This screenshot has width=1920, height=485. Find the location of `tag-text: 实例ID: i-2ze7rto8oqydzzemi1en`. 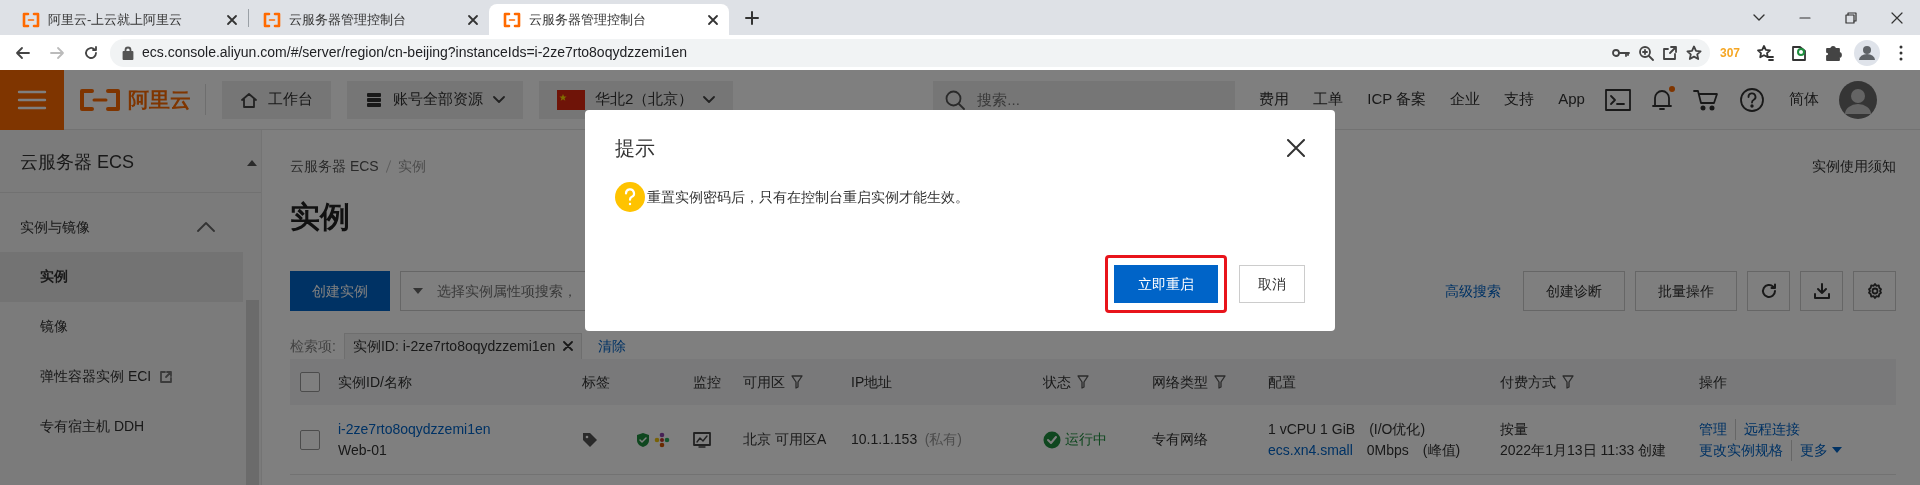

tag-text: 实例ID: i-2ze7rto8oqydzzemi1en is located at coordinates (454, 346).